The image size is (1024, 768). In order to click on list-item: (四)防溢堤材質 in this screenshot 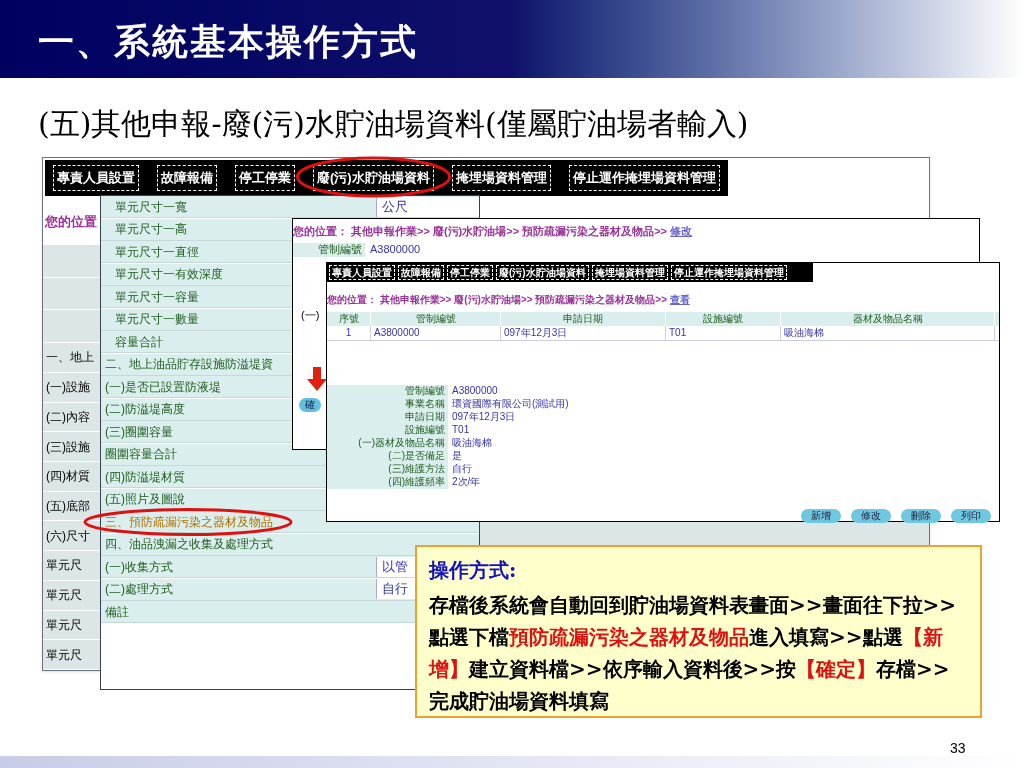, I will do `click(145, 476)`.